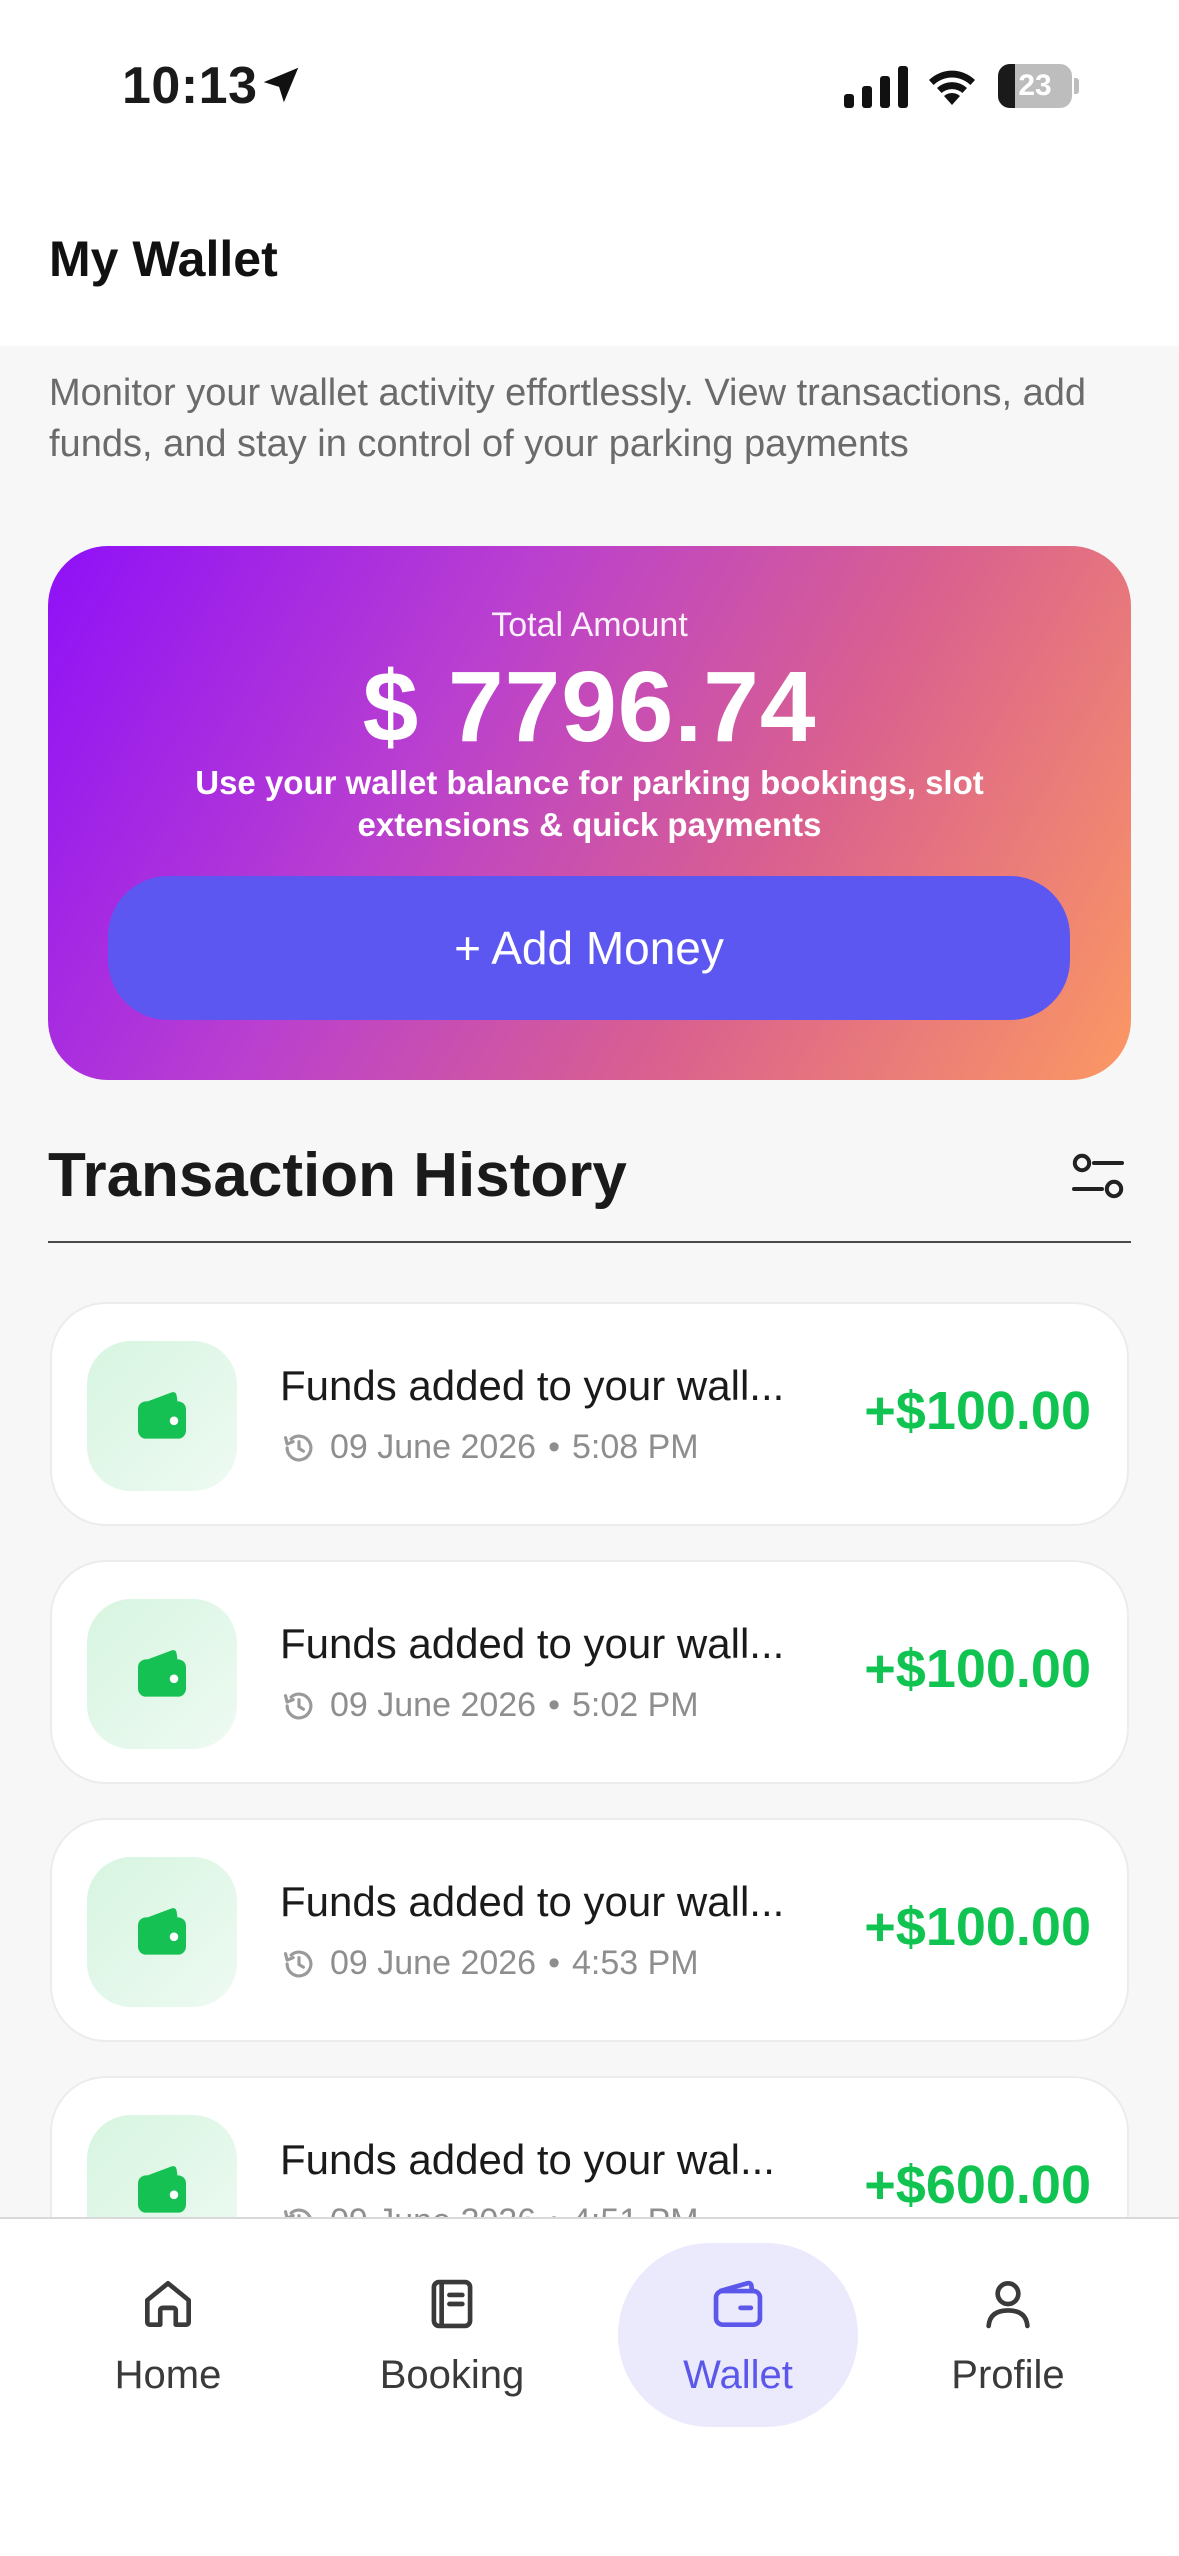 This screenshot has width=1179, height=2556. I want to click on transaction-meta: 09 June 2026 • 4:51 PM, so click(489, 2209).